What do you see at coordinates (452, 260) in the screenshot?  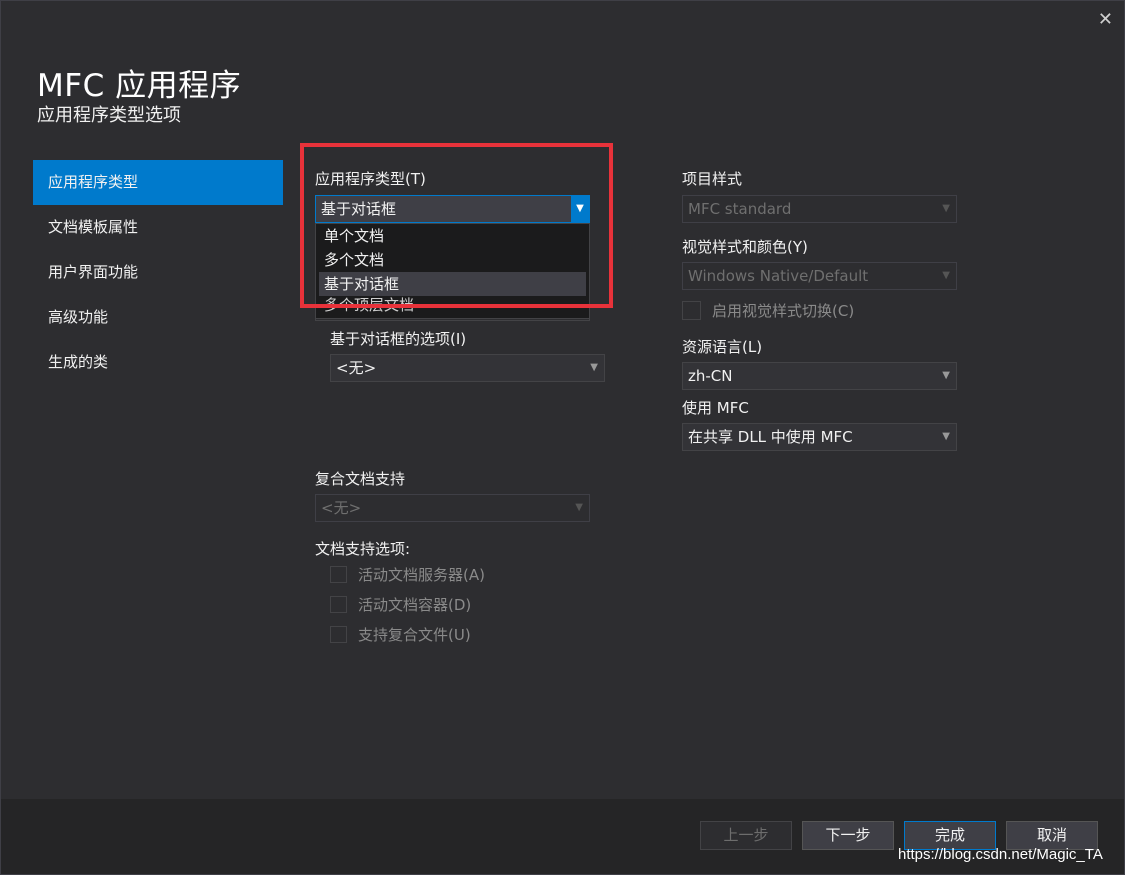 I see `dropdown-option-multi-doc: 多个文档` at bounding box center [452, 260].